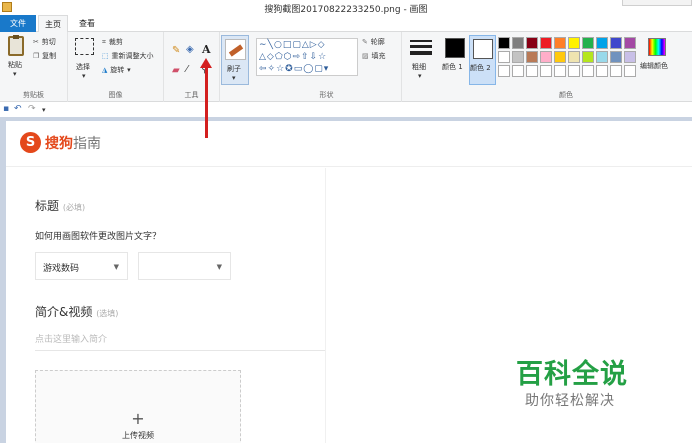 Image resolution: width=692 pixels, height=443 pixels. I want to click on category-select: 游戏数码 ▼, so click(81, 266).